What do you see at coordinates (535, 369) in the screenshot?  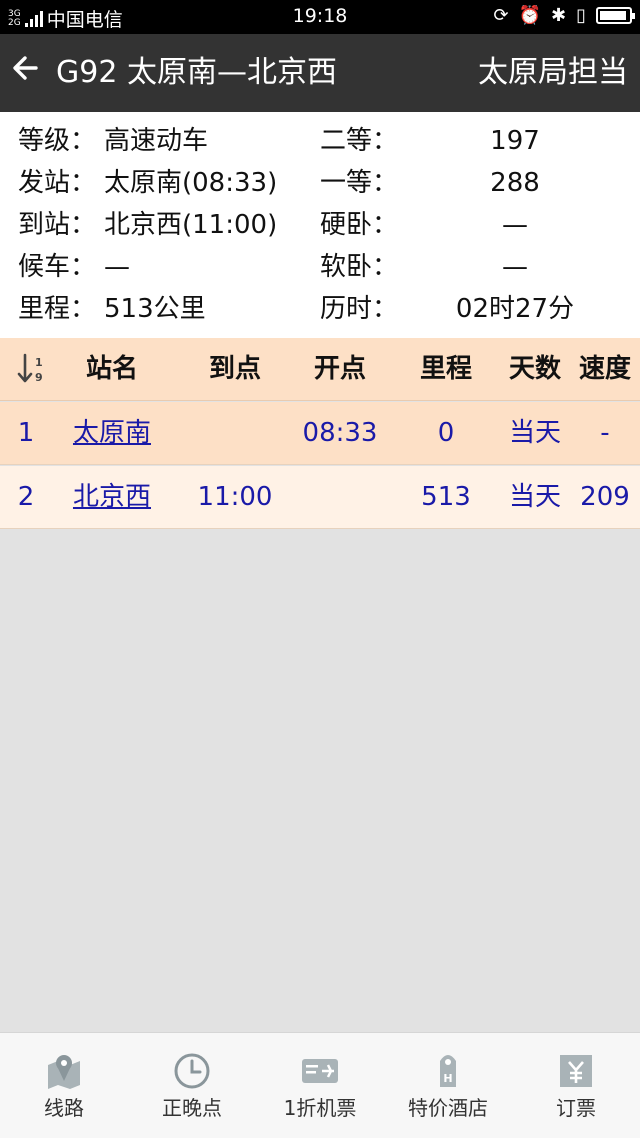 I see `column-day: 天数` at bounding box center [535, 369].